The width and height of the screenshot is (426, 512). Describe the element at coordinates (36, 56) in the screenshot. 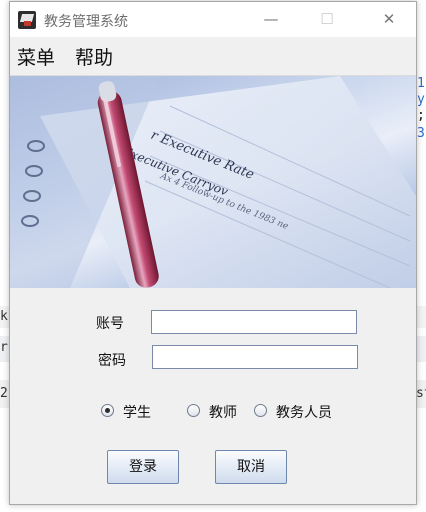

I see `menu-item-menu: 菜单` at that location.